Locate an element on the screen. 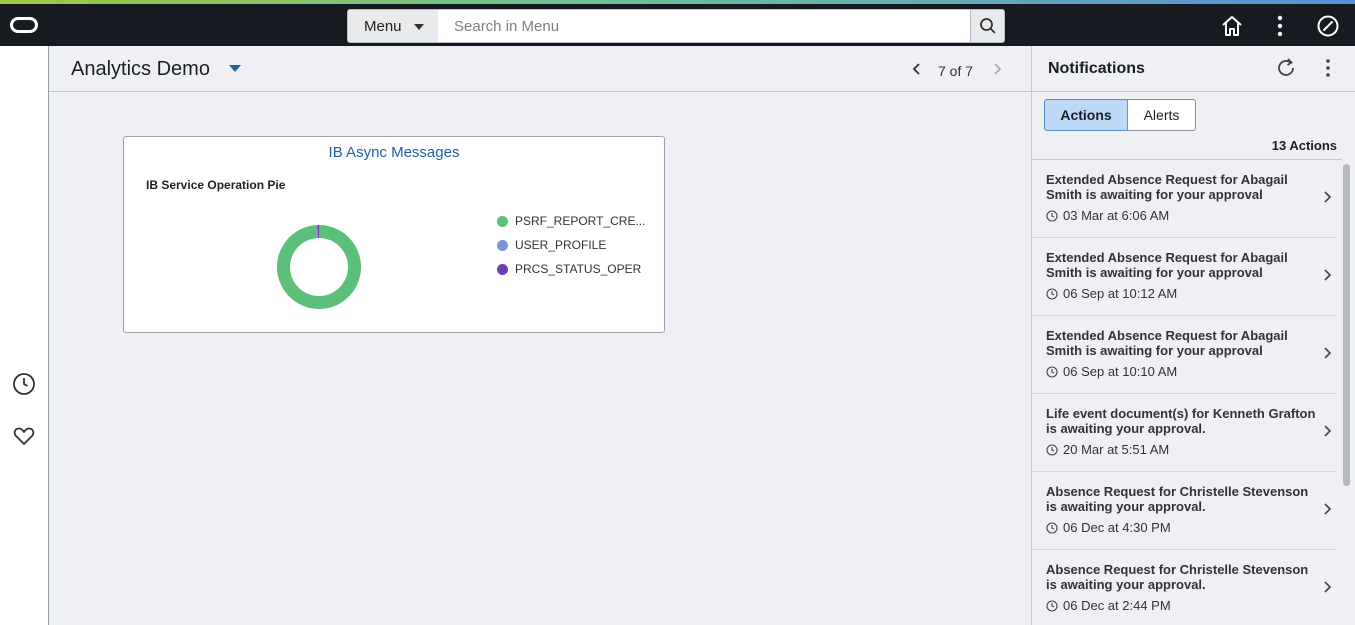  notification-time-text: 06 Sep at 10:10 AM is located at coordinates (1120, 371).